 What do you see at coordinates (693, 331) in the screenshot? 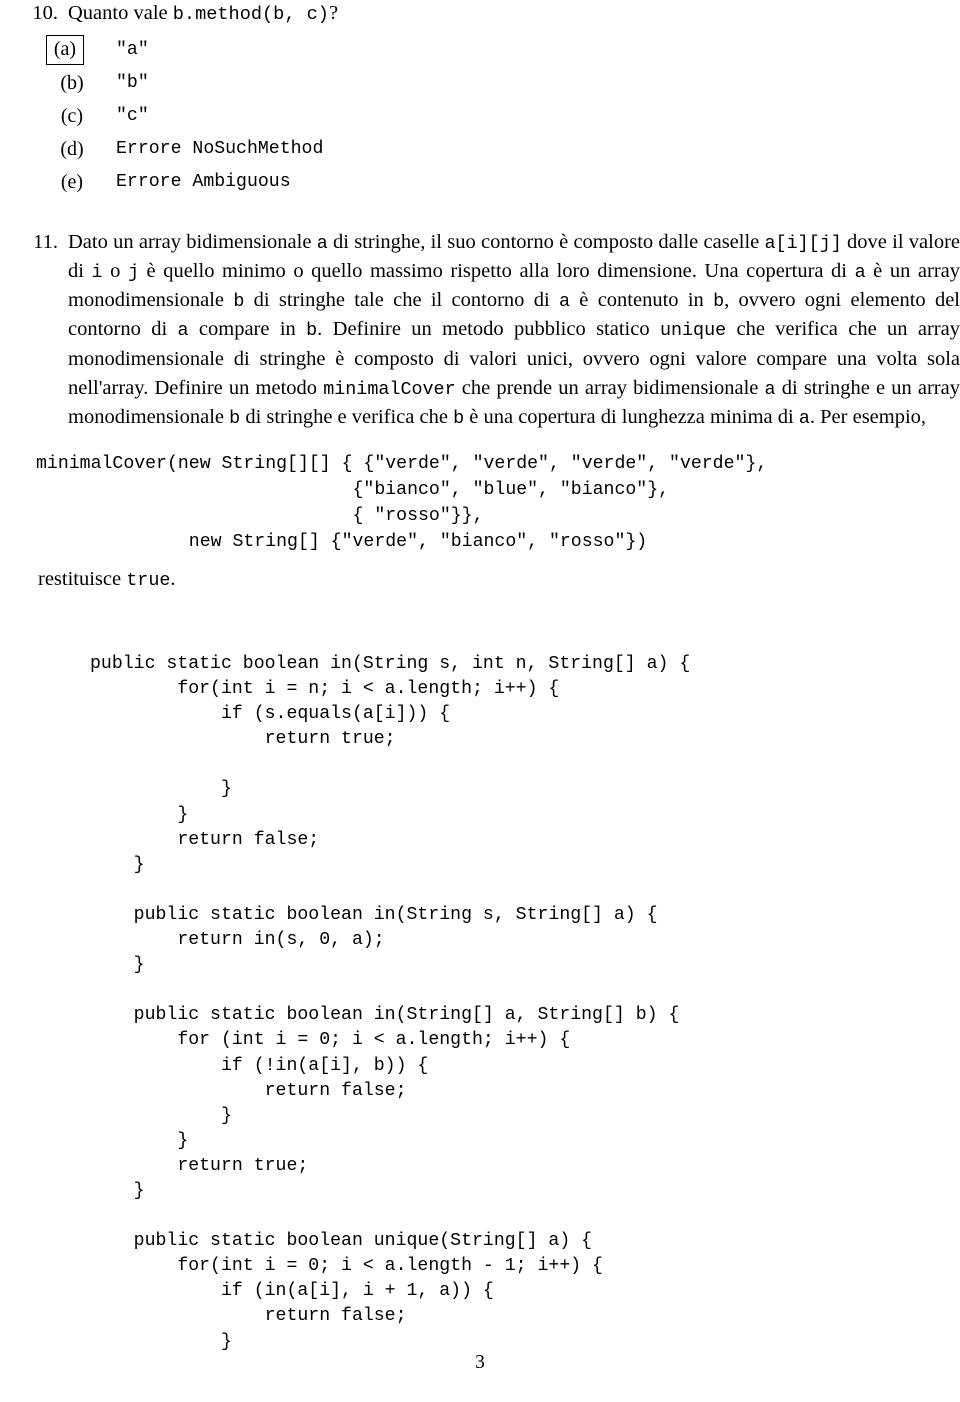
I see `p-c11: unique` at bounding box center [693, 331].